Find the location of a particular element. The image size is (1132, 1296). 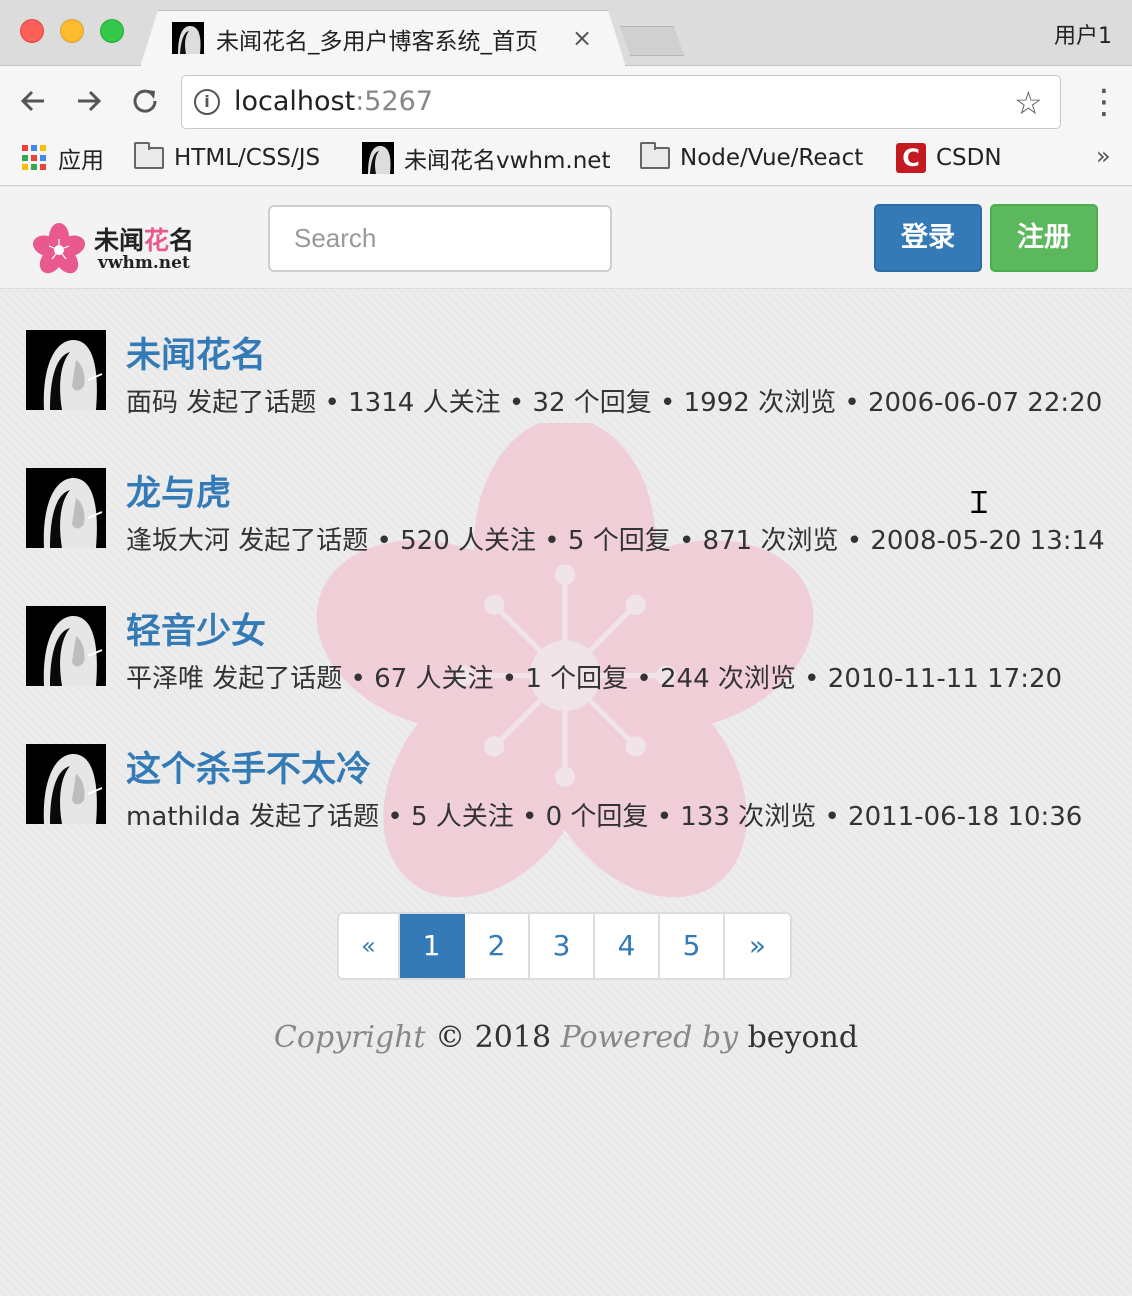

bookmark-label: 未闻花名vwhm.net is located at coordinates (507, 161).